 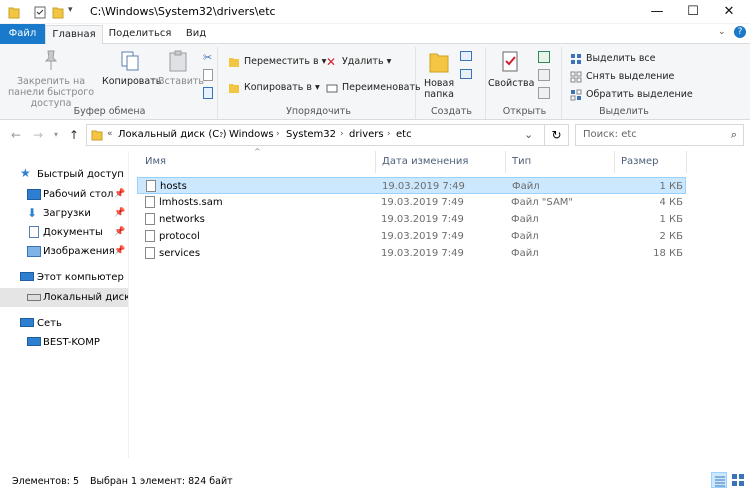 What do you see at coordinates (178, 61) in the screenshot?
I see `paste-icon` at bounding box center [178, 61].